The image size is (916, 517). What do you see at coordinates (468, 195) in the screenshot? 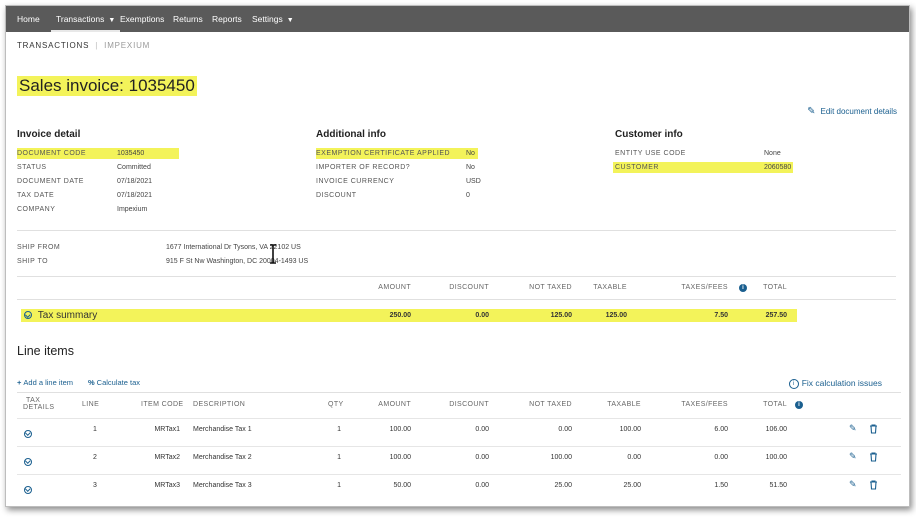
I see `discount-value: 0` at bounding box center [468, 195].